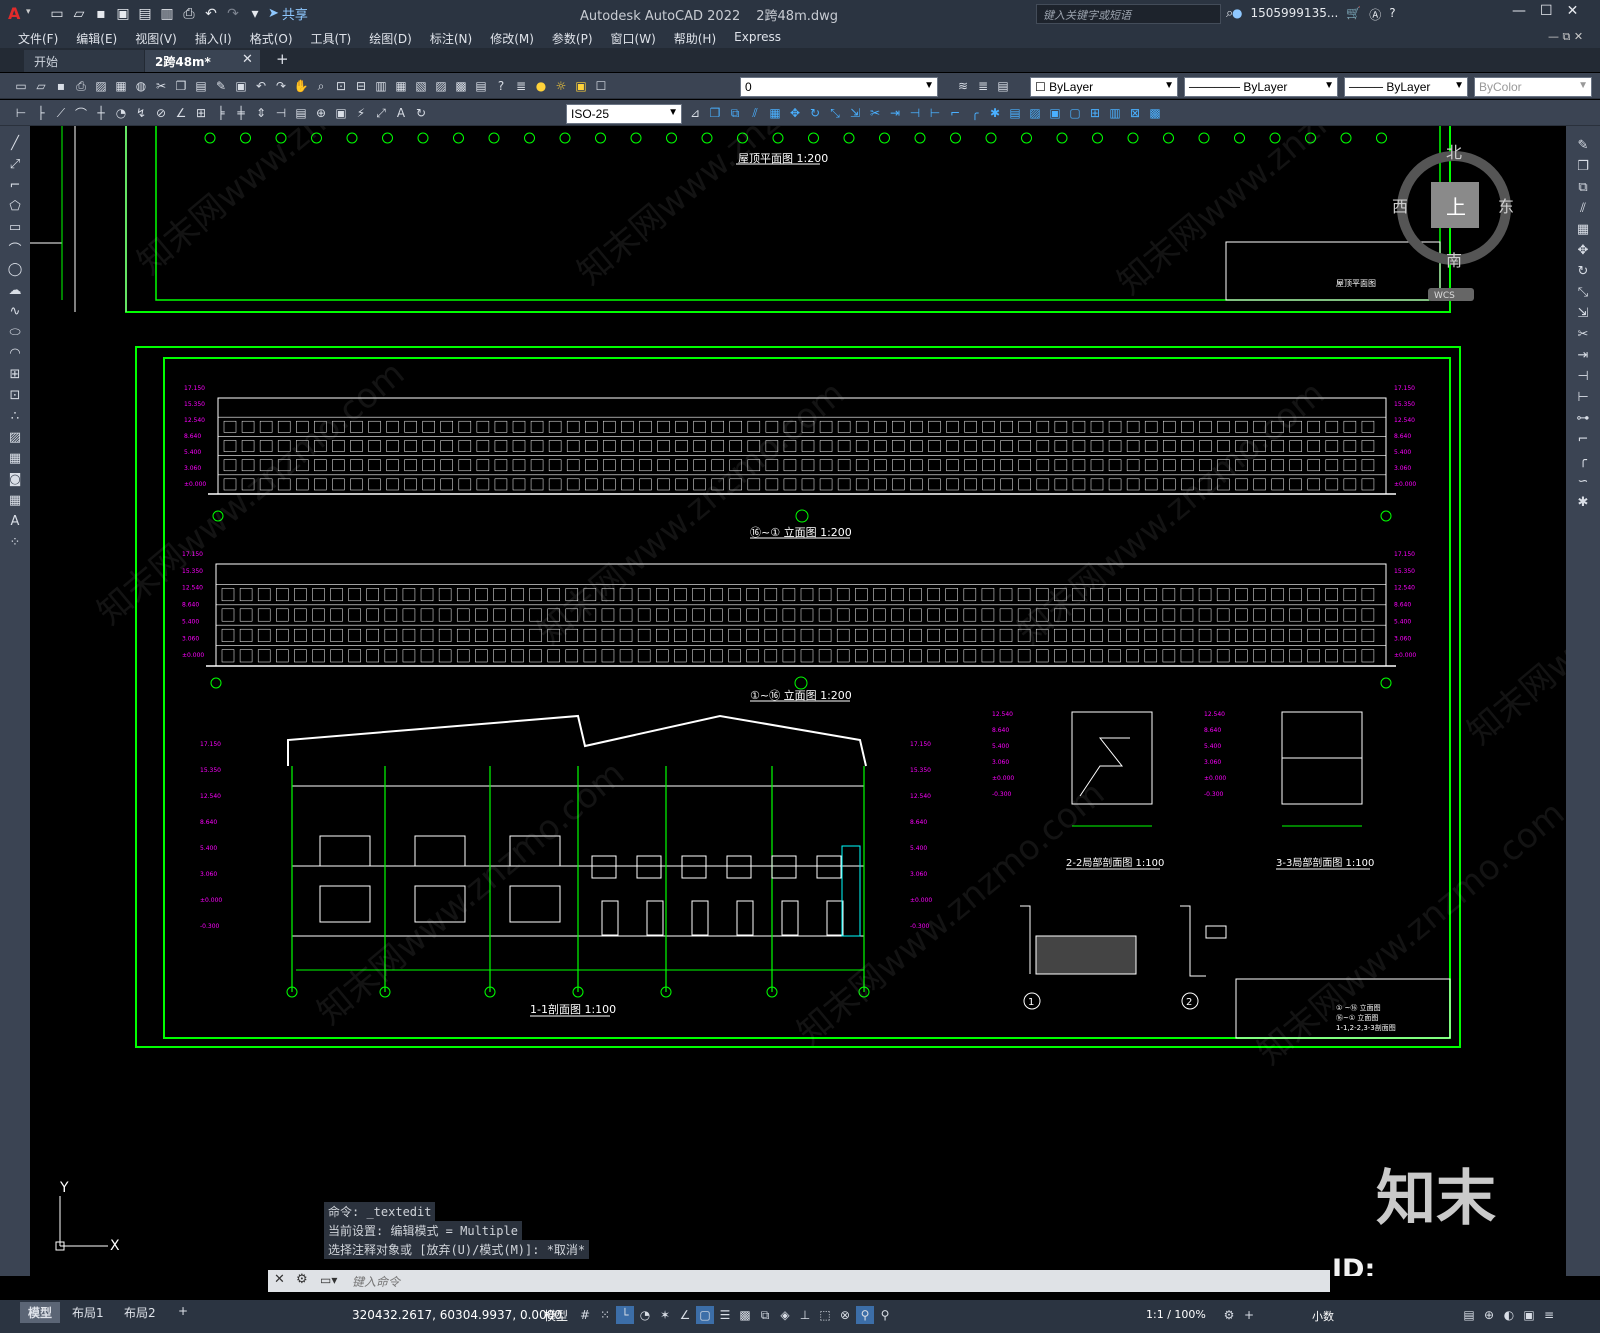 Image resolution: width=1600 pixels, height=1333 pixels. I want to click on image-icon: ▩, so click(1155, 113).